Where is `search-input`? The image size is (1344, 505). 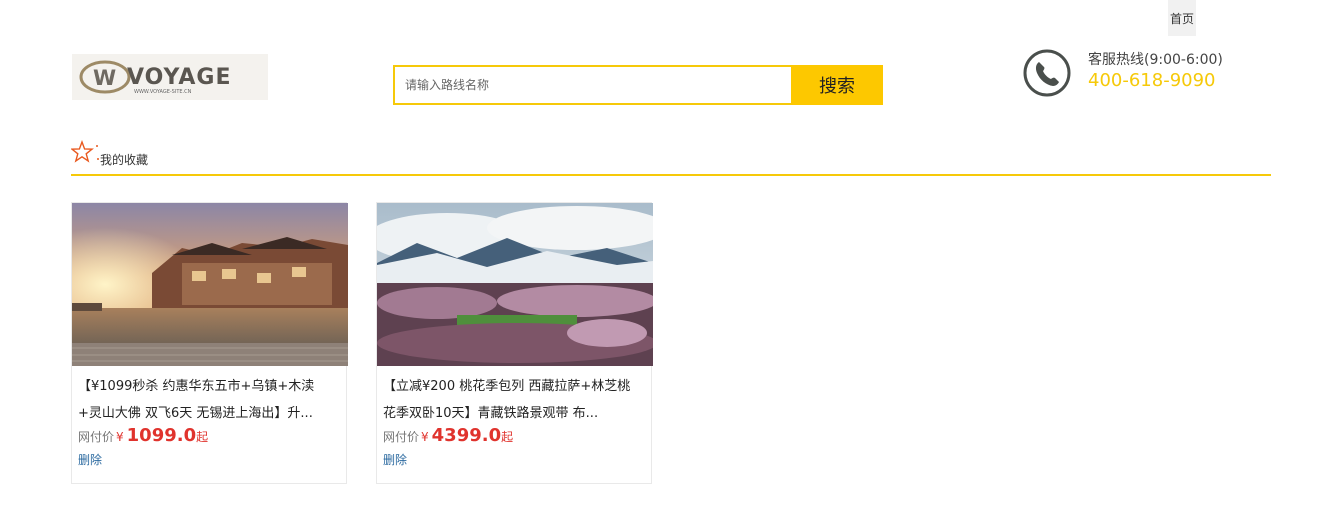
search-input is located at coordinates (592, 85).